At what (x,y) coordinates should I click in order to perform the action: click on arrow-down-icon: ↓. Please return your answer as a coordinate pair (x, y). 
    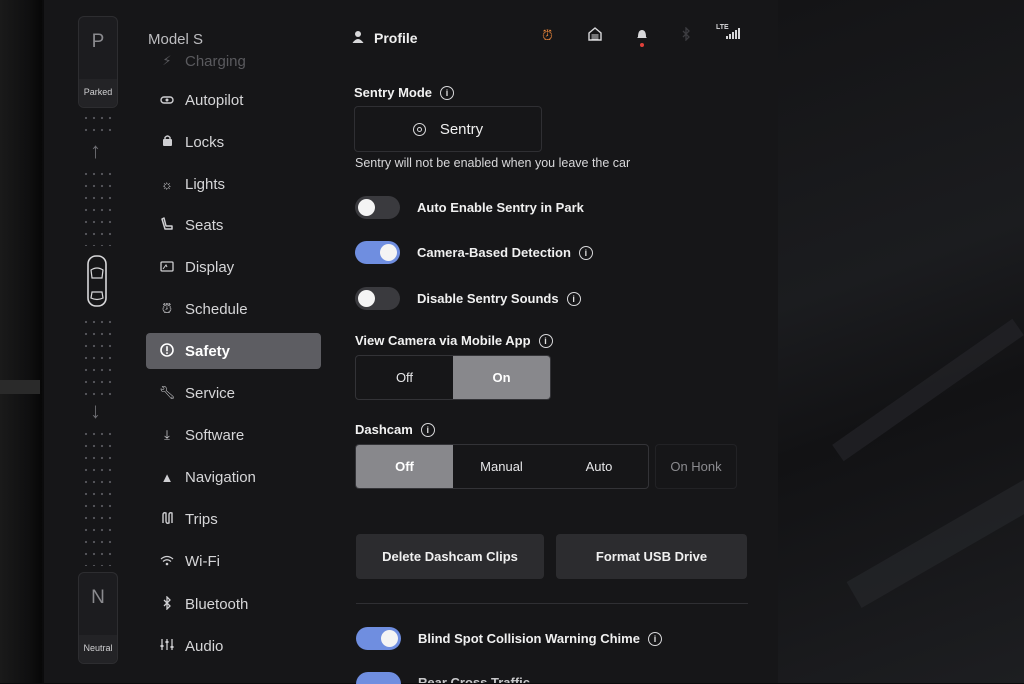
    Looking at the image, I should click on (95, 411).